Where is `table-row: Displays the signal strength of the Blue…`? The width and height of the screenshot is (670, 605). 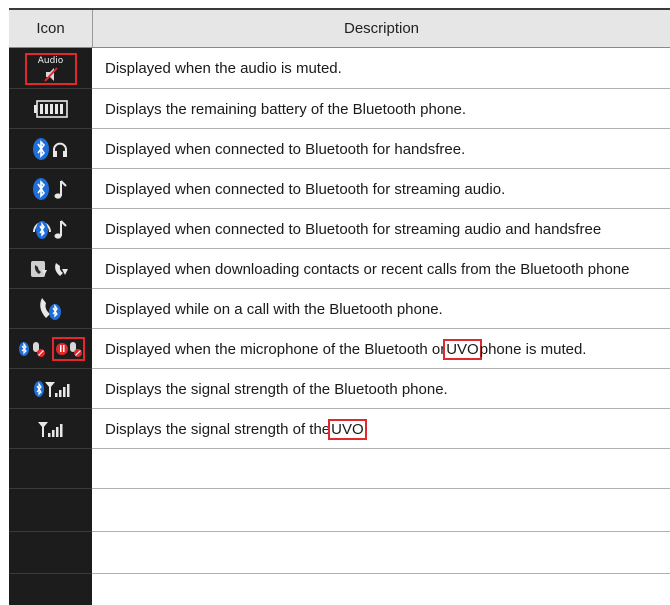 table-row: Displays the signal strength of the Blue… is located at coordinates (339, 389).